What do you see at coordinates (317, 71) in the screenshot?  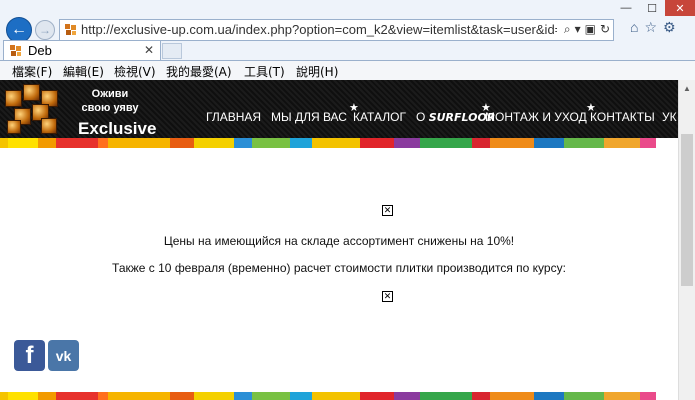 I see `menu-help: 說明(H)` at bounding box center [317, 71].